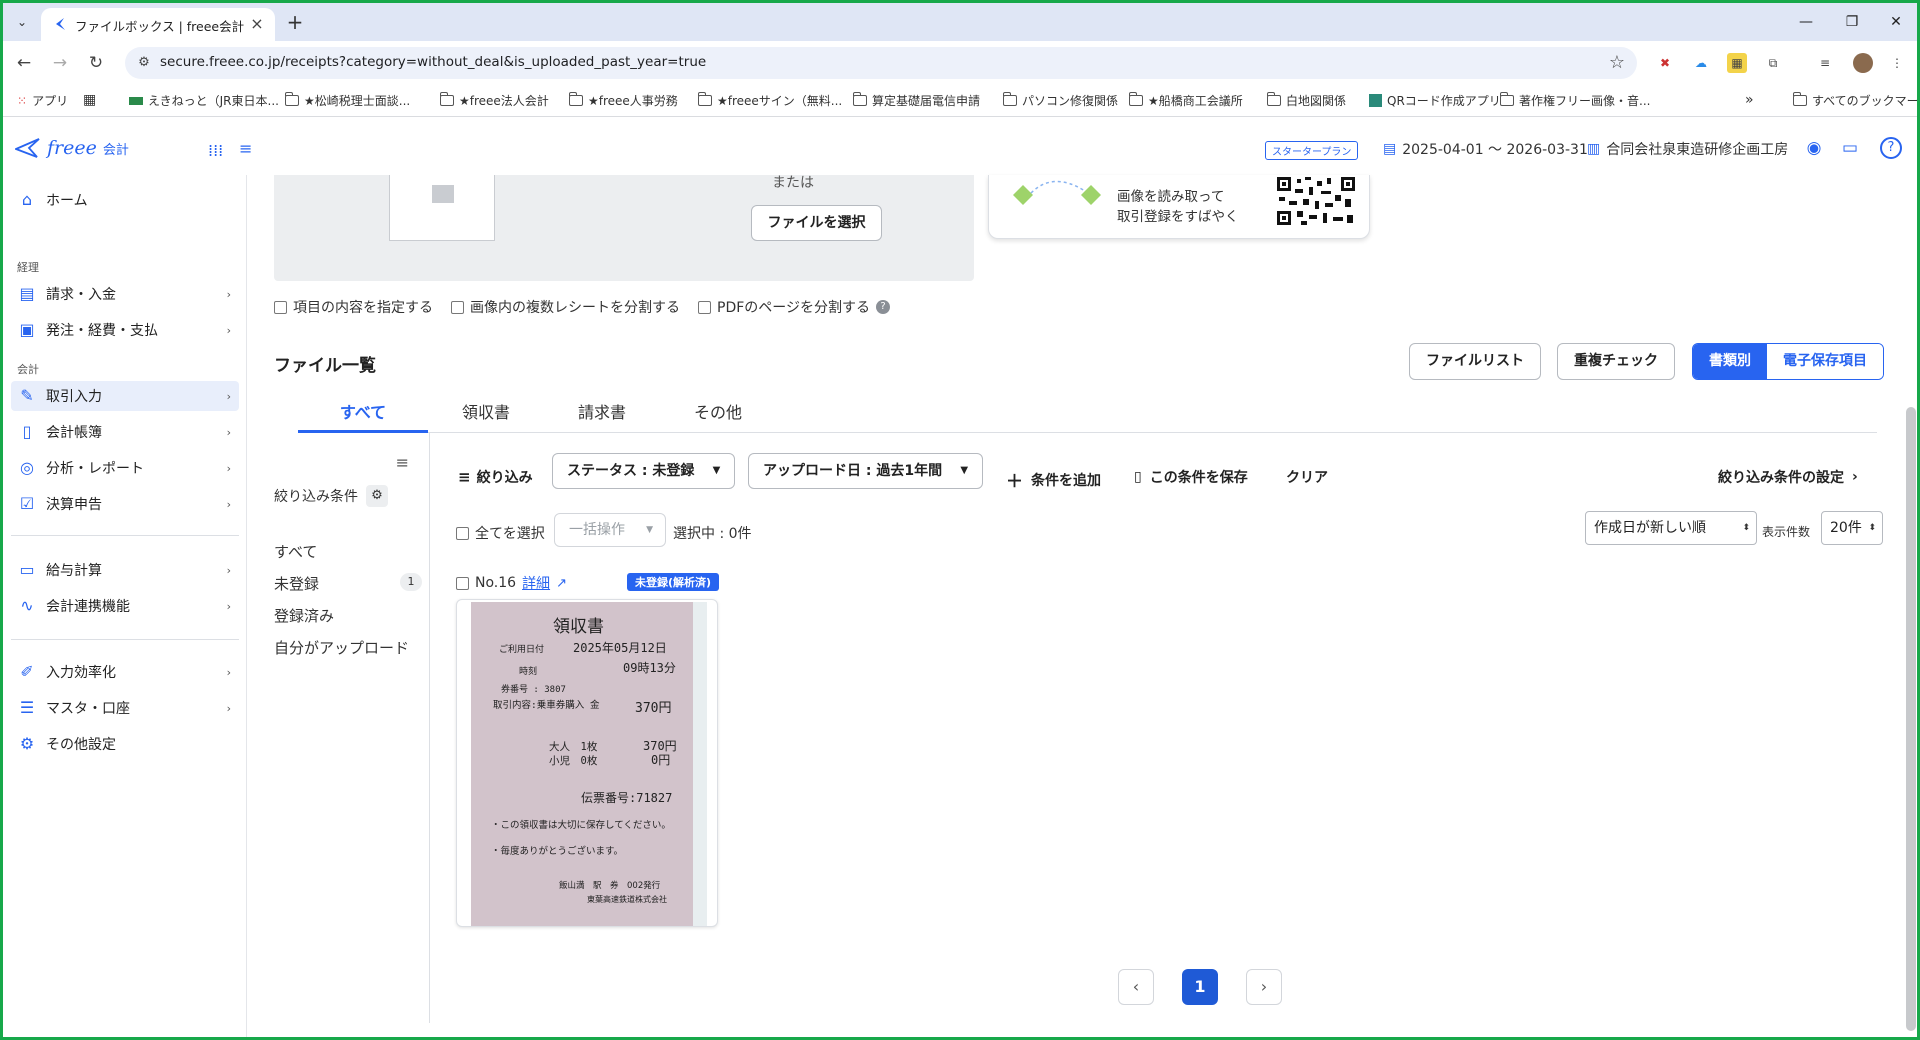 Image resolution: width=1920 pixels, height=1040 pixels. I want to click on tab-receipt: 領収書, so click(486, 414).